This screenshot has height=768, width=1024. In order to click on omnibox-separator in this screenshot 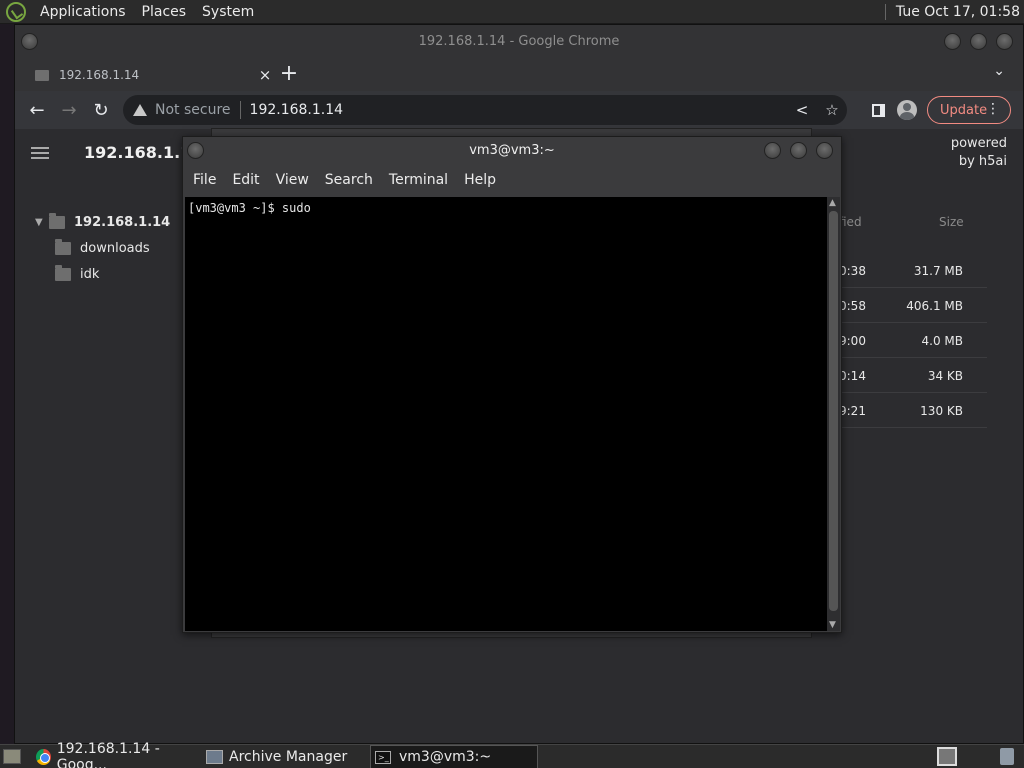, I will do `click(240, 110)`.